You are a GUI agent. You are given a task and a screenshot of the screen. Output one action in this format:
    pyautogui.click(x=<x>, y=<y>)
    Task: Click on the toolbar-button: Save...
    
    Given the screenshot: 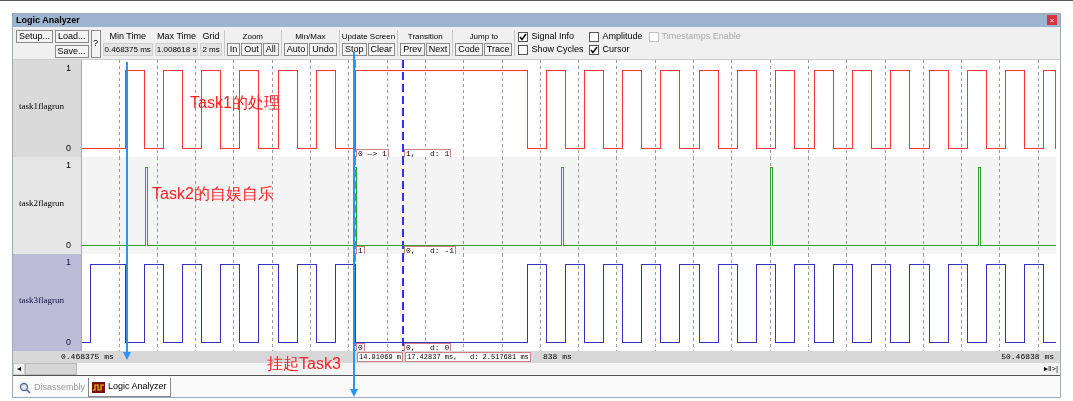 What is the action you would take?
    pyautogui.click(x=71, y=51)
    